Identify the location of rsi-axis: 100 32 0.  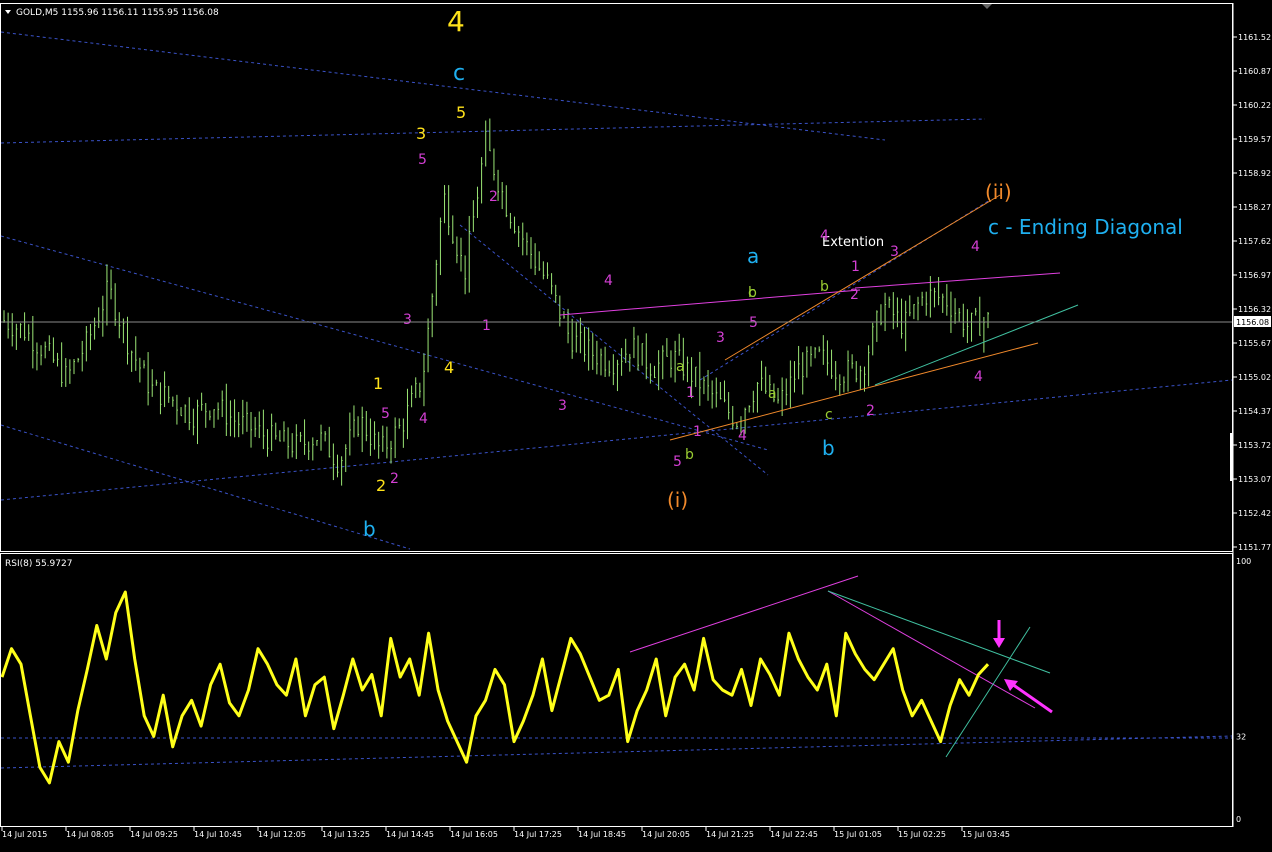
(1243, 690).